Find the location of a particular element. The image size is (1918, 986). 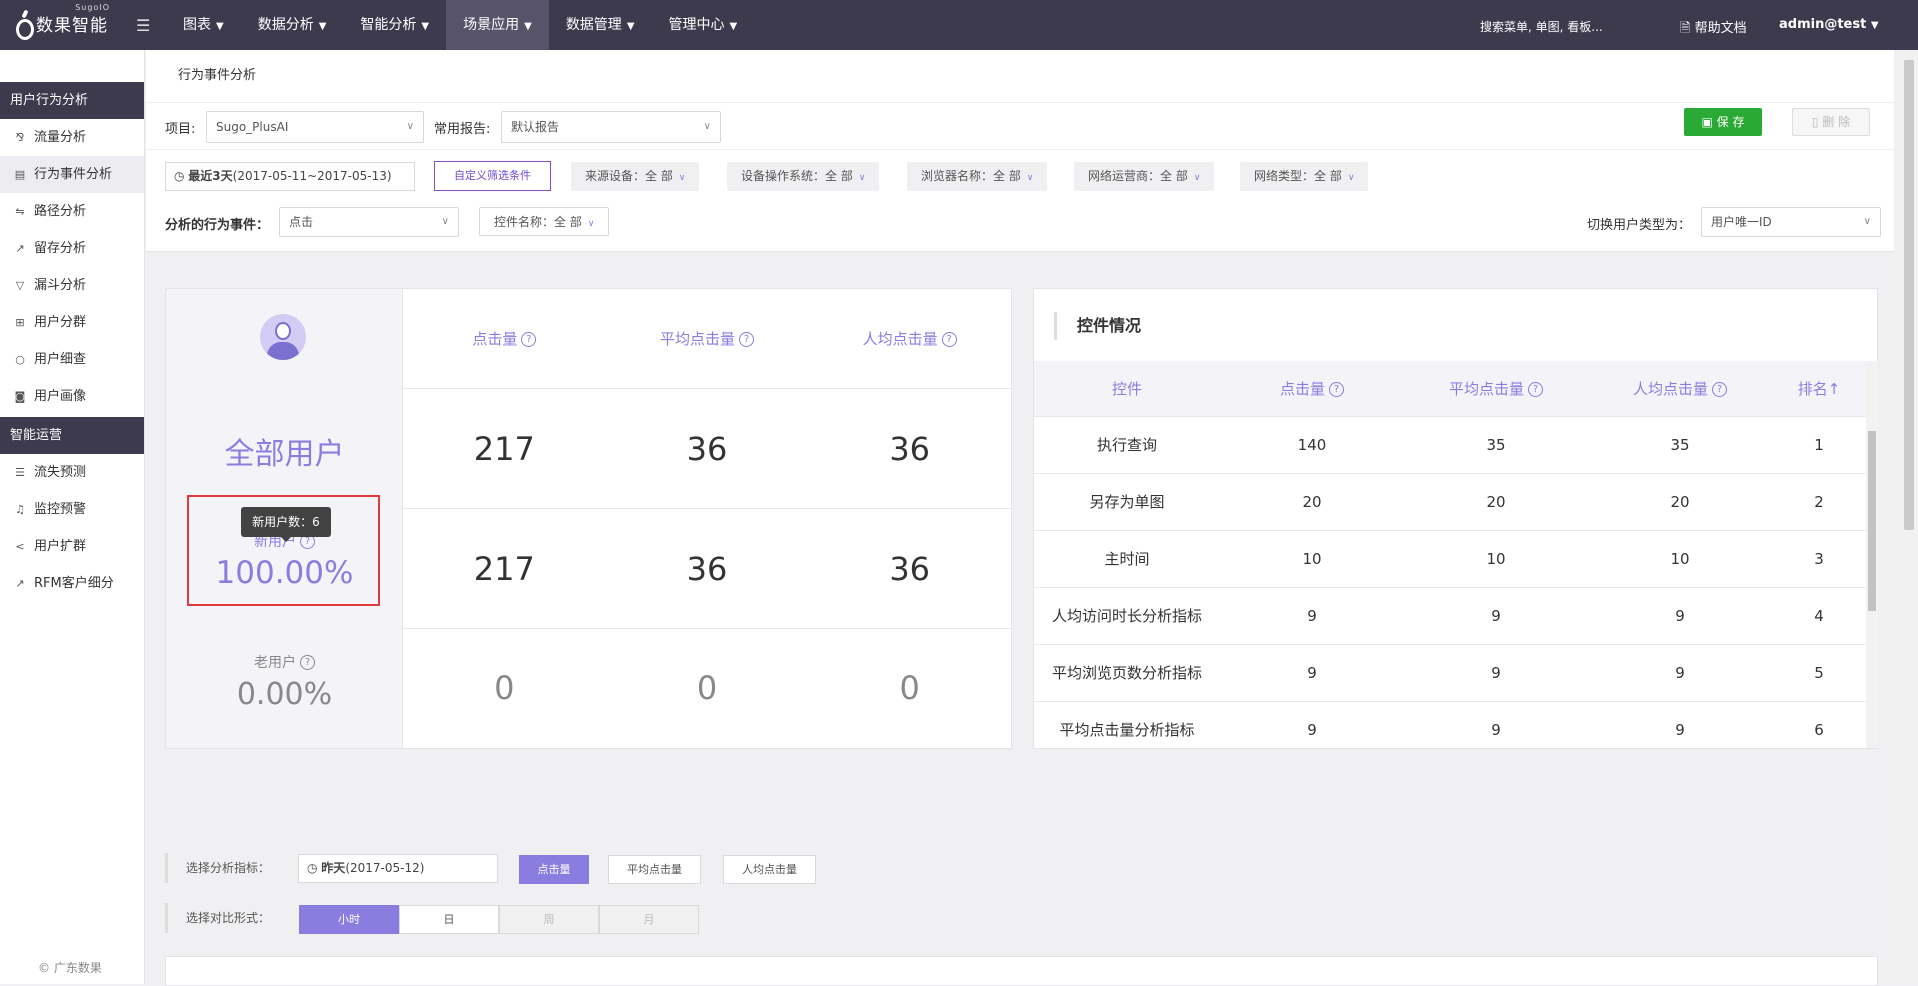

sidebar-item-rfm: ↗ RFM客户细分 is located at coordinates (72, 583).